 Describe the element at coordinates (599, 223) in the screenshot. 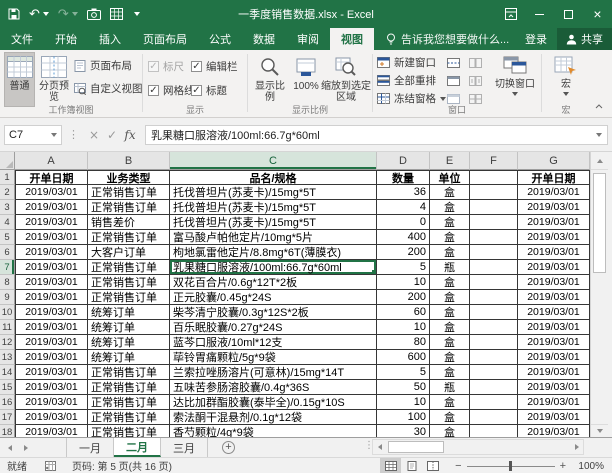

I see `vertical-scrollbar-thumb` at that location.